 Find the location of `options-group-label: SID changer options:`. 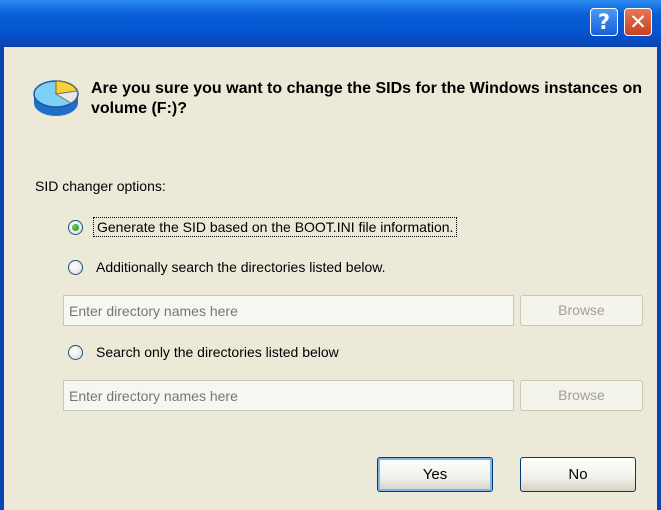

options-group-label: SID changer options: is located at coordinates (100, 186).